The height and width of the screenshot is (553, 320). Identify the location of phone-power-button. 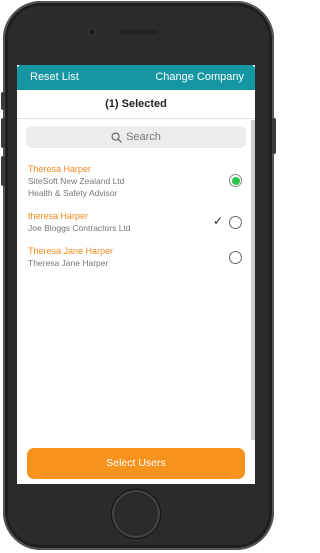
(274, 136).